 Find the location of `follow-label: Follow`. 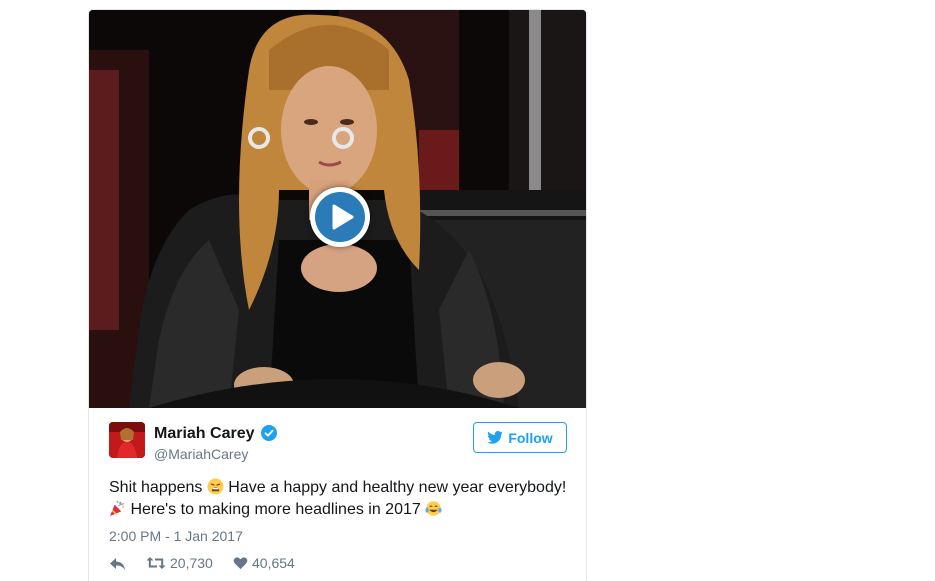

follow-label: Follow is located at coordinates (530, 437).